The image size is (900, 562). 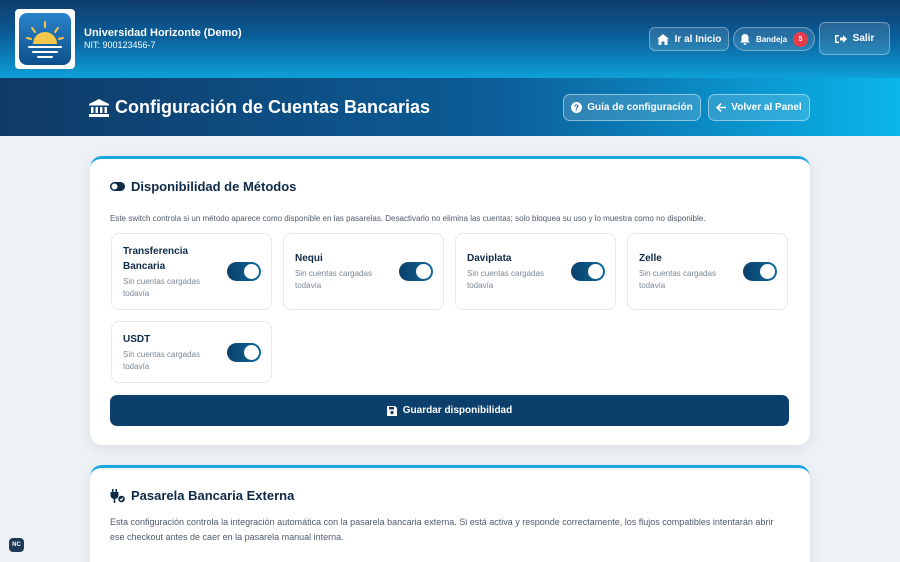 What do you see at coordinates (840, 38) in the screenshot?
I see `sign-out-icon` at bounding box center [840, 38].